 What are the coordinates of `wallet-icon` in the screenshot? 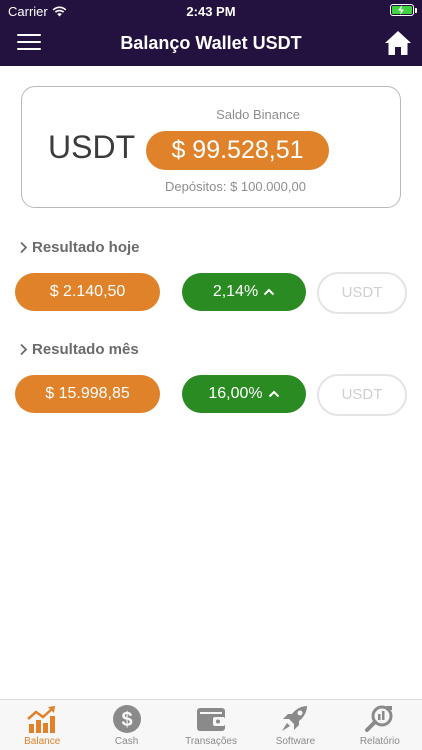 It's located at (211, 719).